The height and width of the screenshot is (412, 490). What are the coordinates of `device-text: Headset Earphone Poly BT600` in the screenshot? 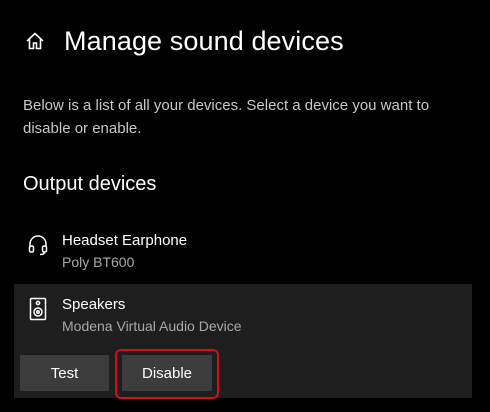 It's located at (124, 251).